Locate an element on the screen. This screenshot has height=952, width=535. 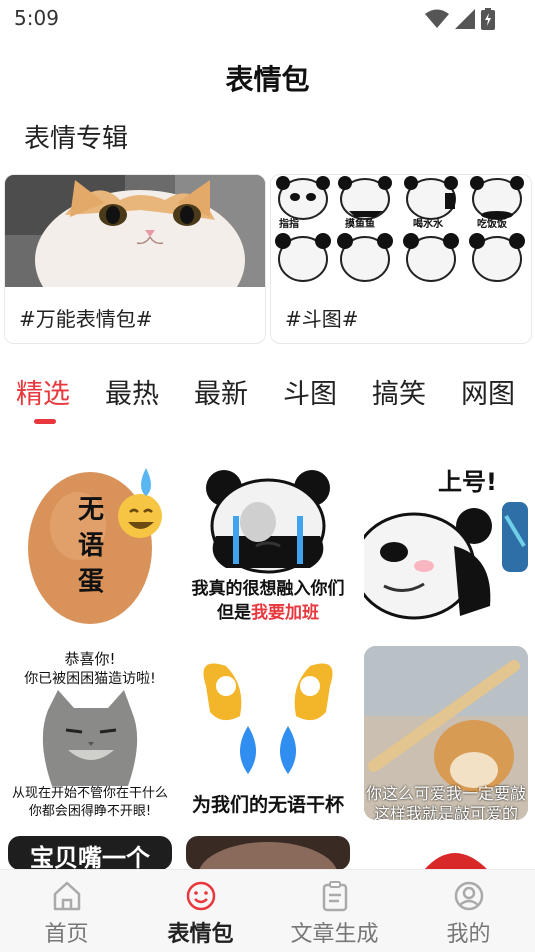
cat-photo is located at coordinates (135, 231).